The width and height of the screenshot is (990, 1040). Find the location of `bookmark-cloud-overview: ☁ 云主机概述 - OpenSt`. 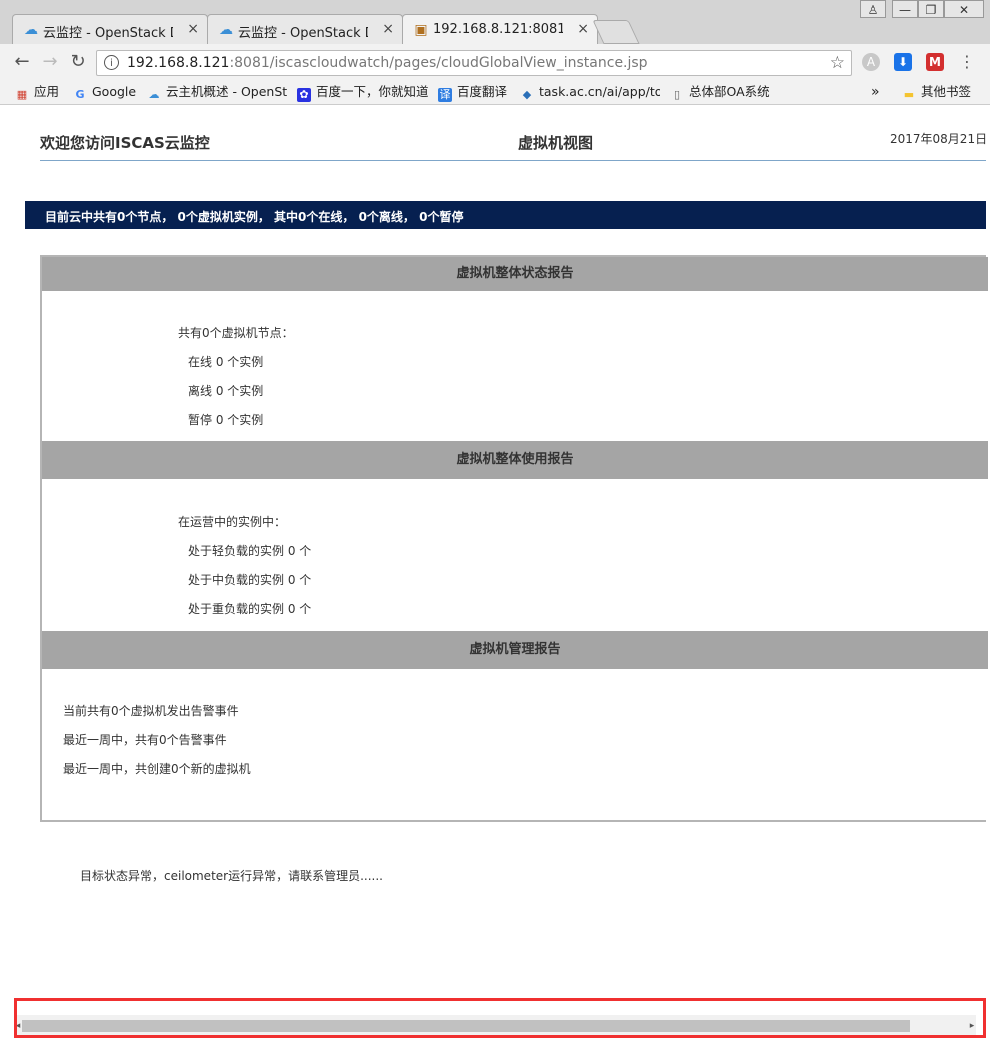

bookmark-cloud-overview: ☁ 云主机概述 - OpenSt is located at coordinates (217, 92).